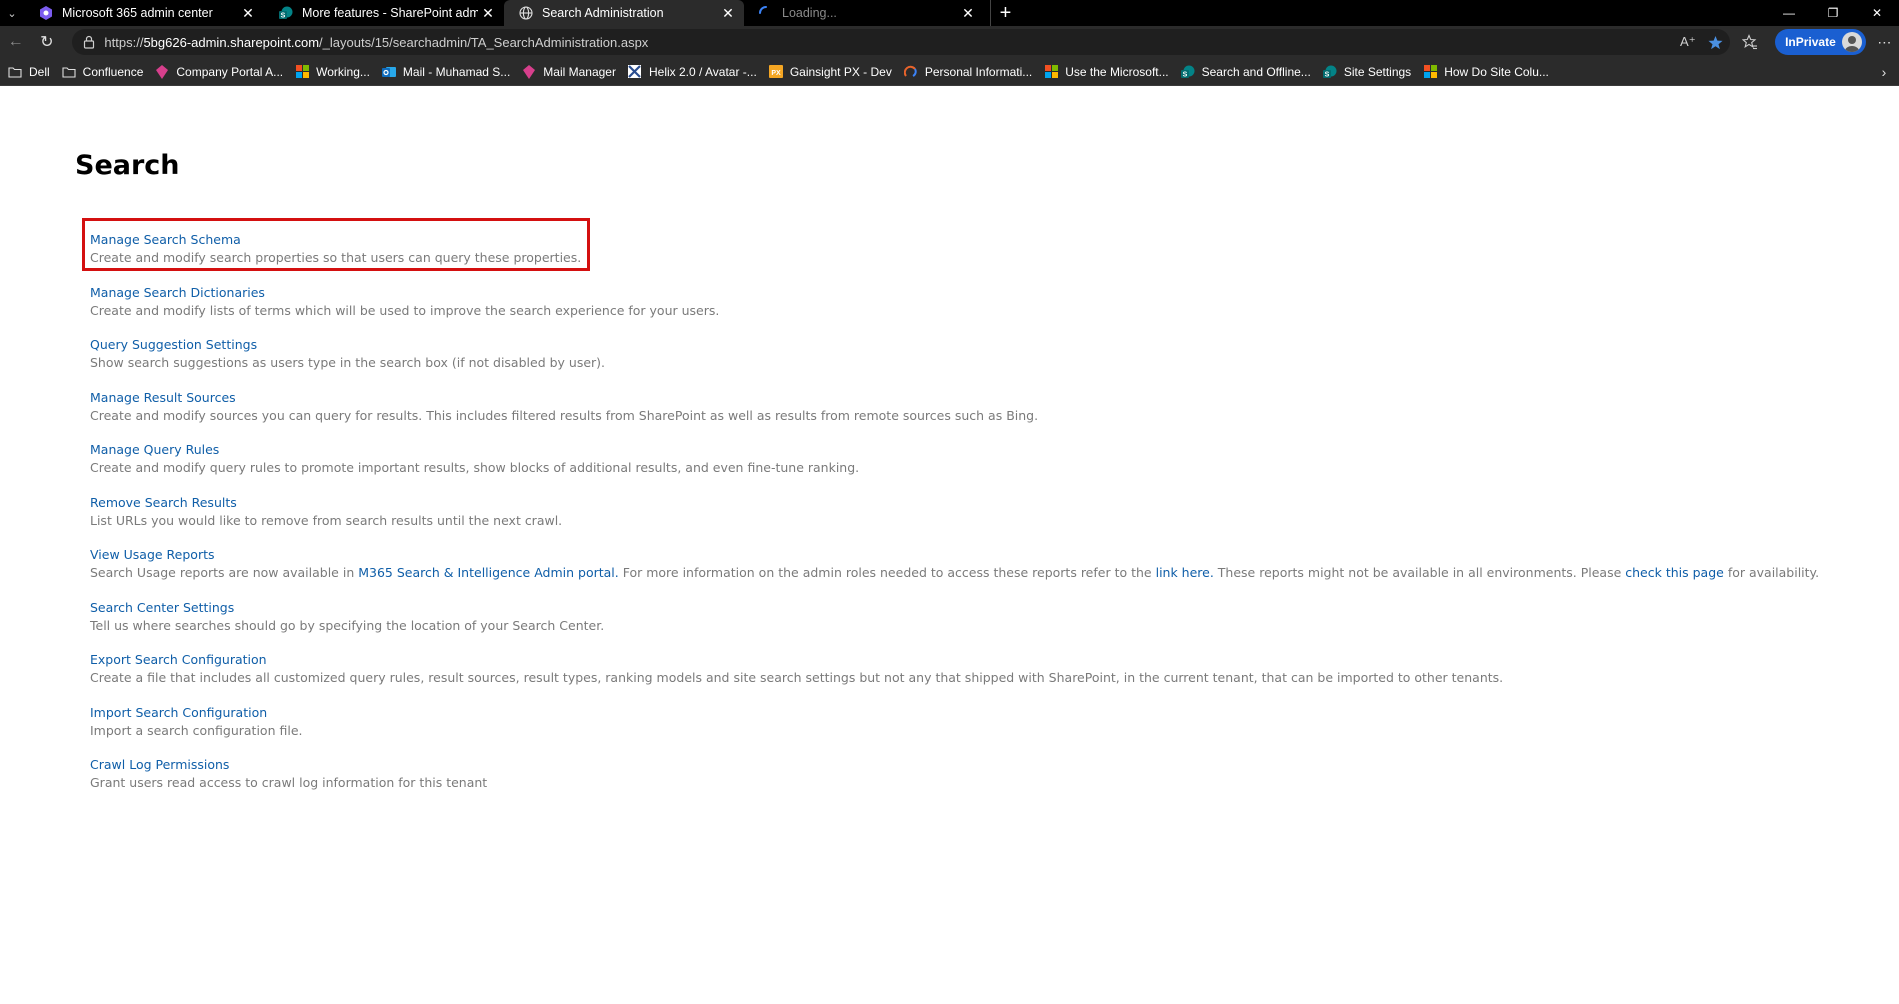 This screenshot has height=1004, width=1899. Describe the element at coordinates (1833, 13) in the screenshot. I see `restore-button: ❐` at that location.